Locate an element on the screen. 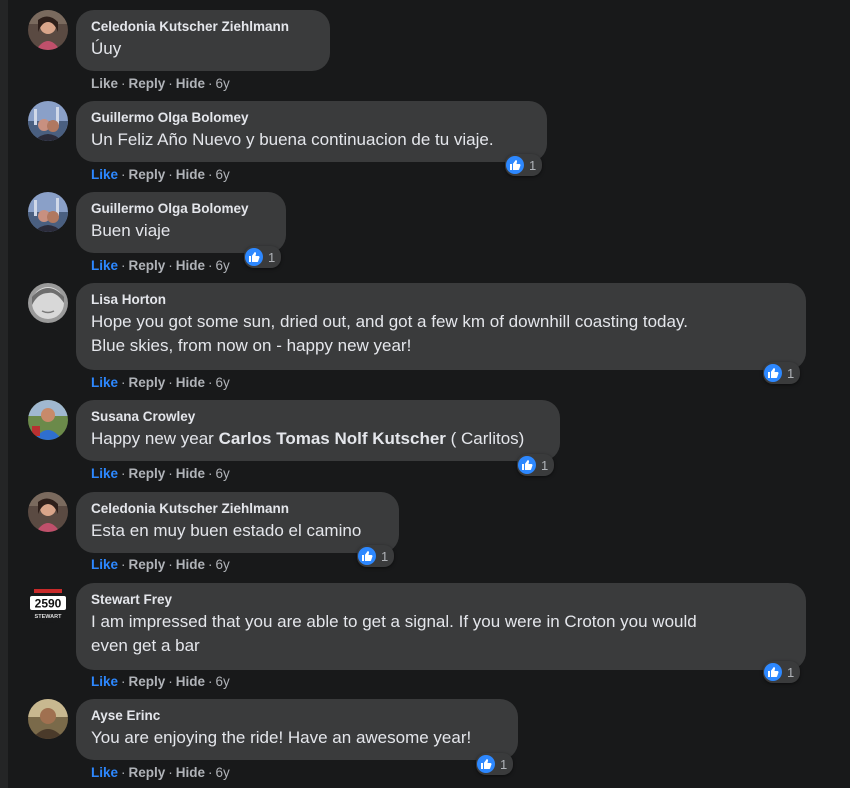 The width and height of the screenshot is (850, 788). comment-text: Esta en muy buen estado el camino is located at coordinates (226, 530).